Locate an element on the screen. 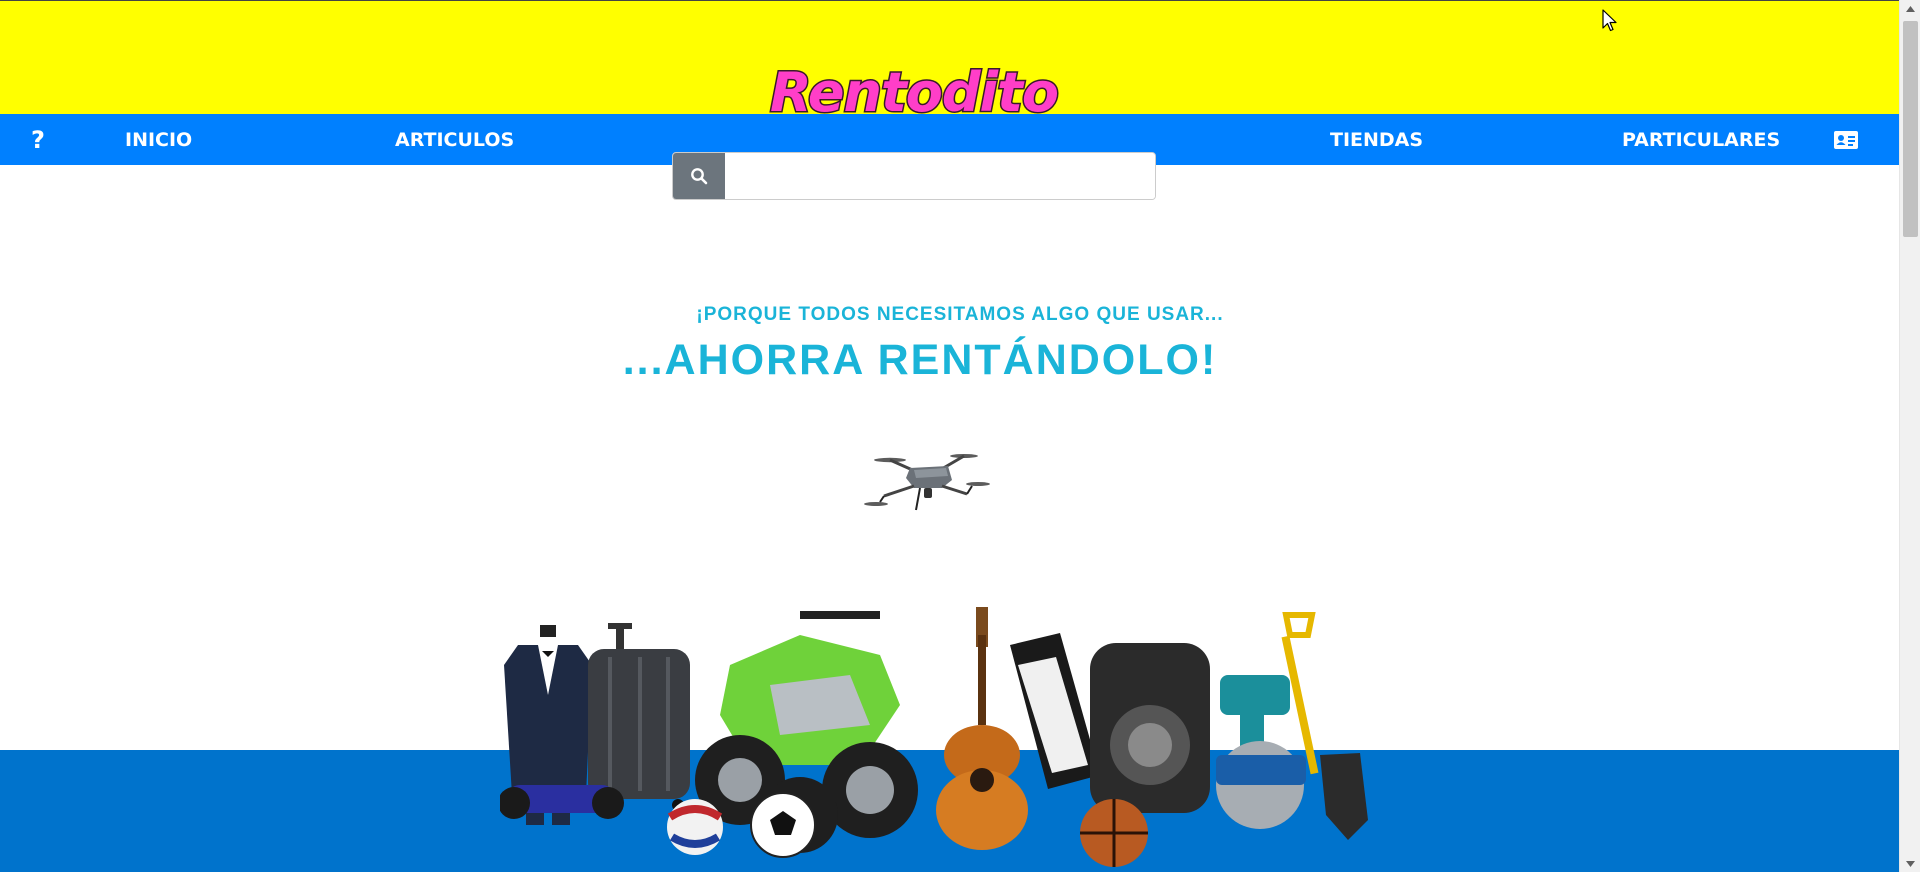 This screenshot has height=872, width=1920. help-button: ? is located at coordinates (38, 139).